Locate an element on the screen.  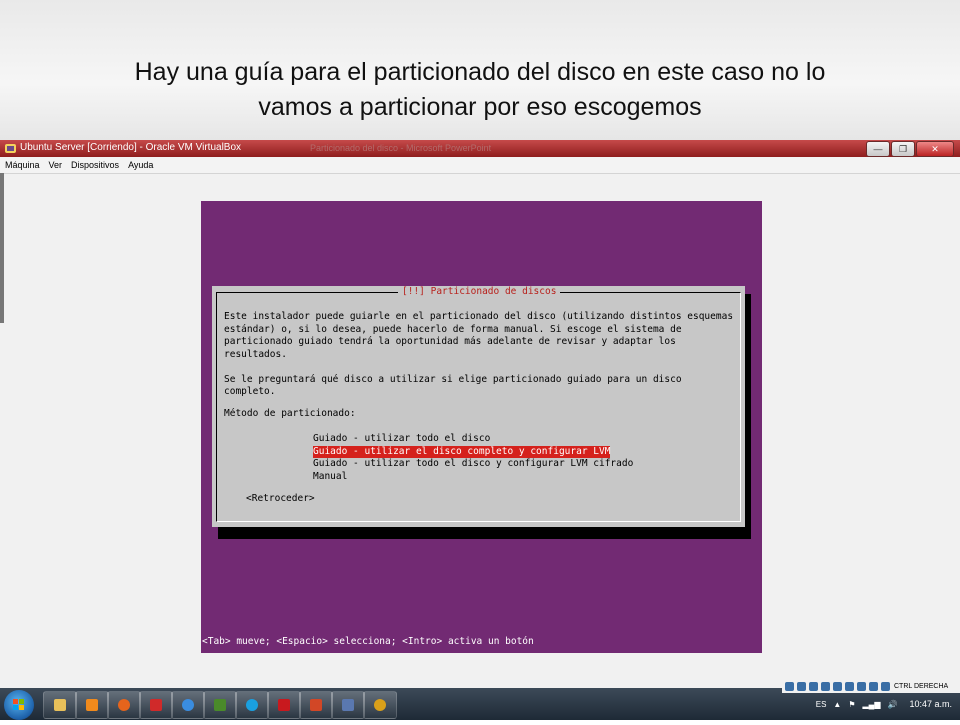
taskbar: CTRL DERECHA ES ▲ ⚑ ▂▄▆ 🔊 10:47 a.m. is located at coordinates (480, 699).